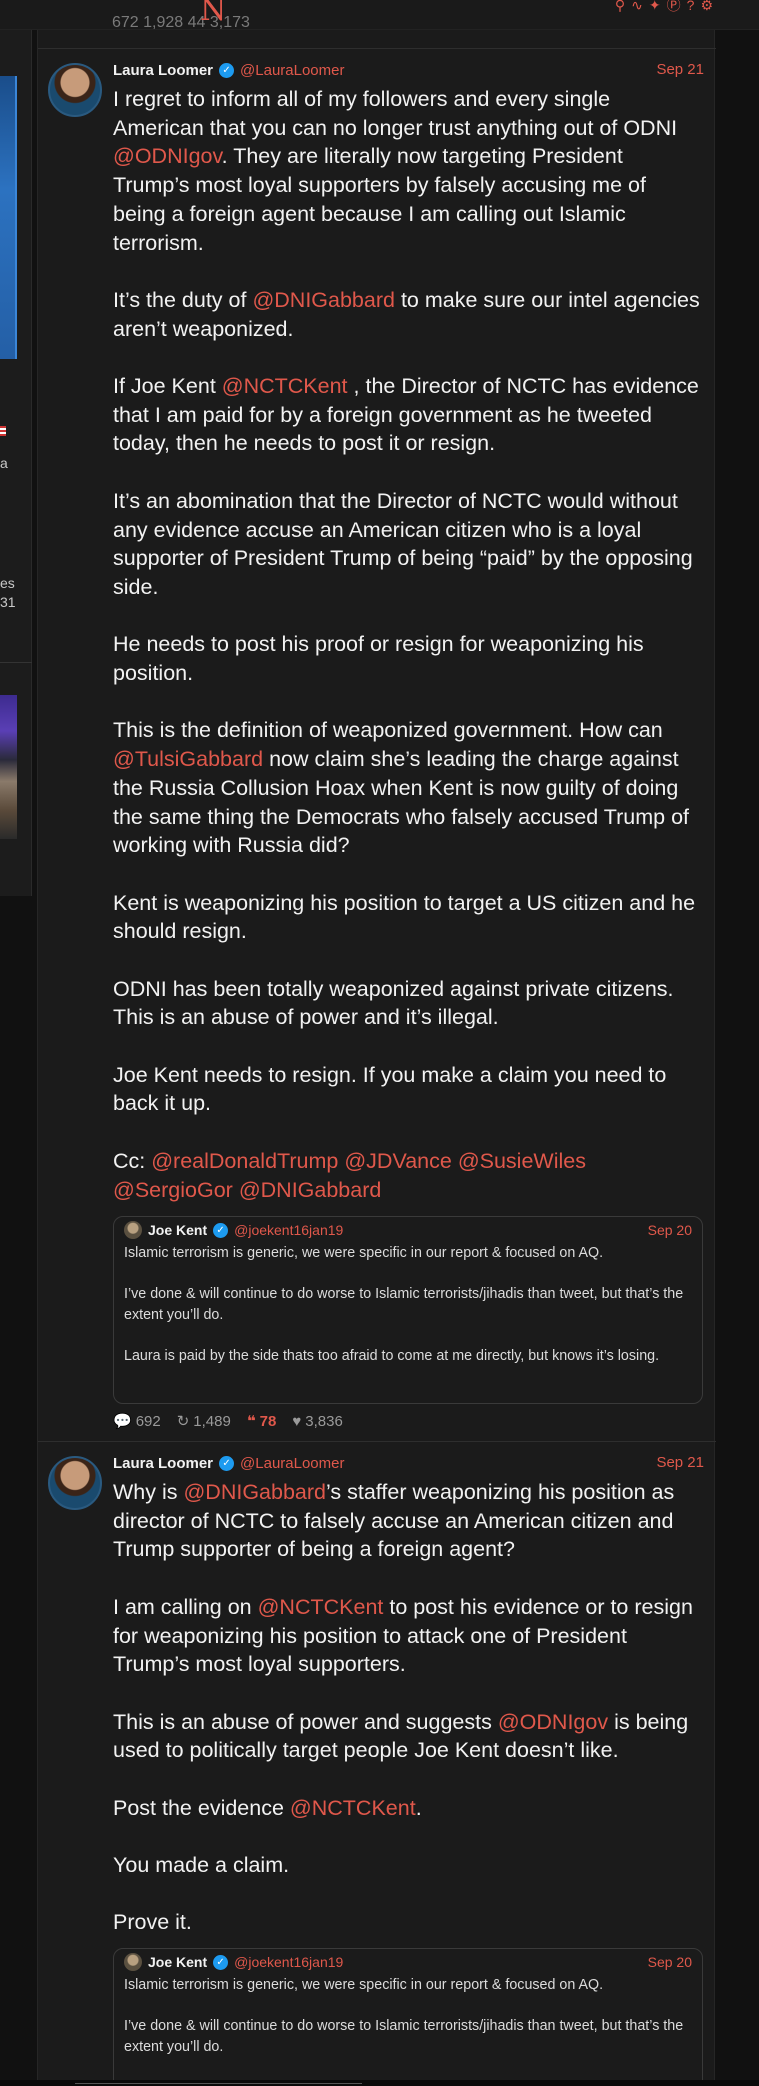  Describe the element at coordinates (251, 1421) in the screenshot. I see `quote-icon: ❝` at that location.